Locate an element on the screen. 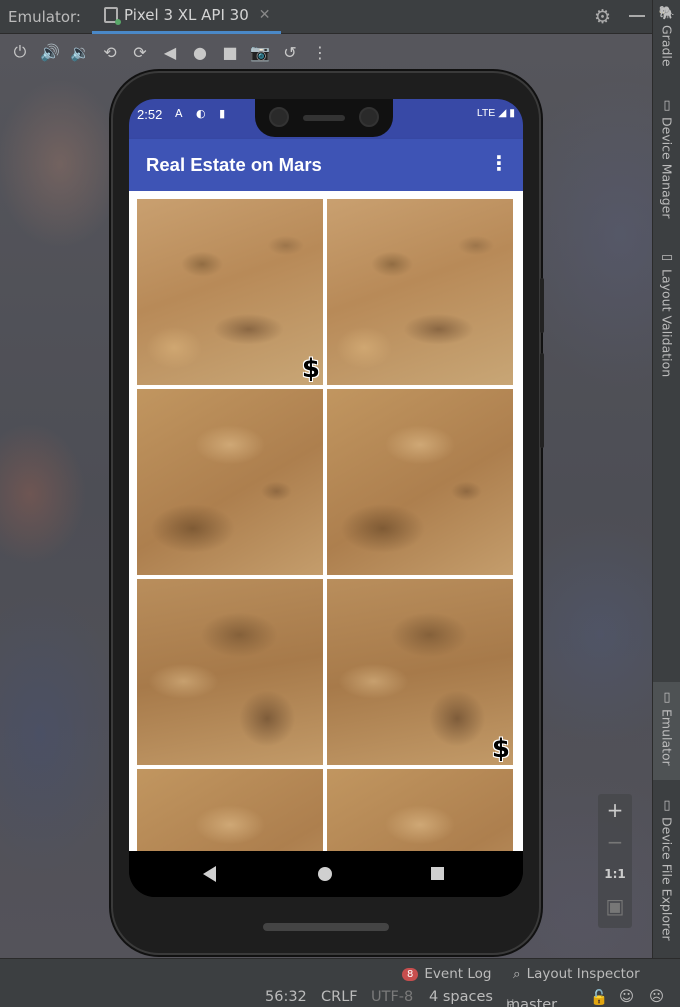 The image size is (680, 1007). status-time: 2:52 is located at coordinates (150, 114).